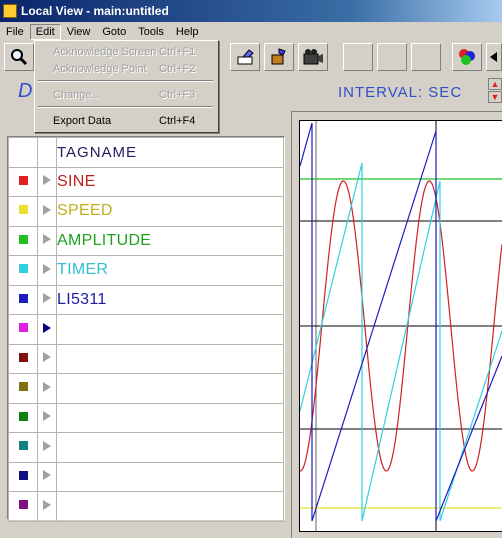 This screenshot has width=502, height=538. I want to click on menu-edit: Edit, so click(45, 31).